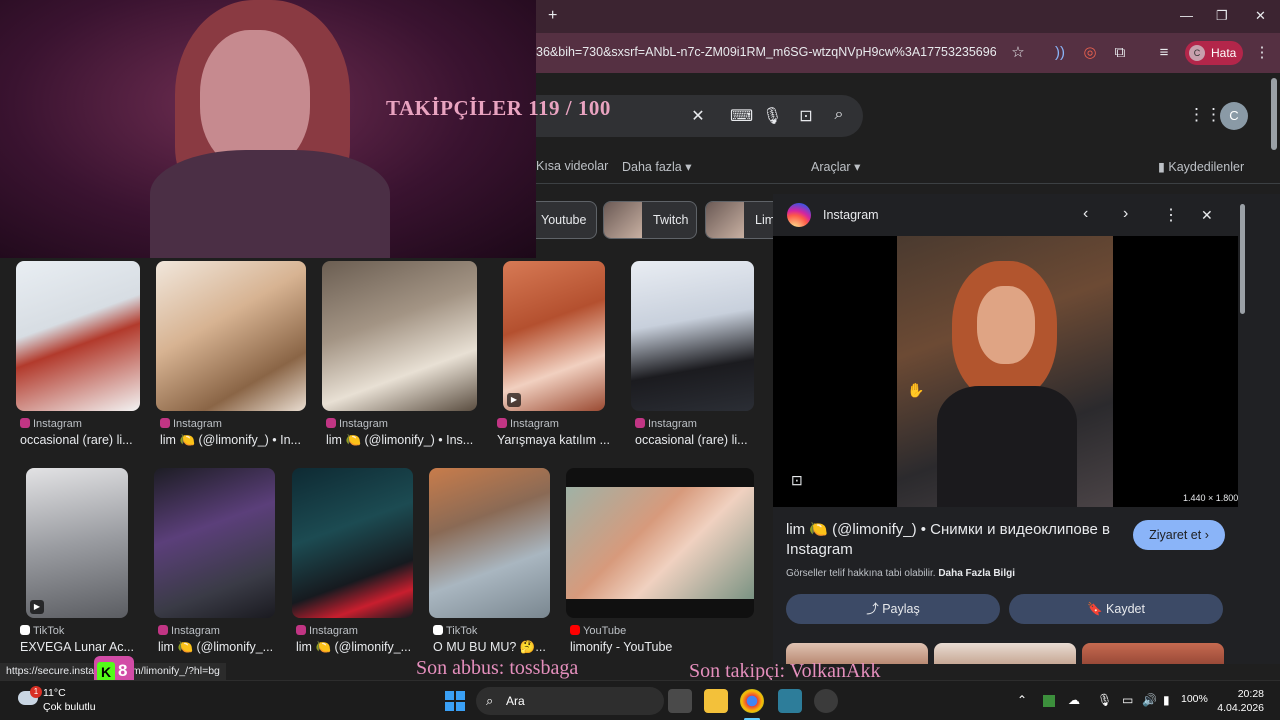 The height and width of the screenshot is (720, 1280). I want to click on webcam-face, so click(255, 100).